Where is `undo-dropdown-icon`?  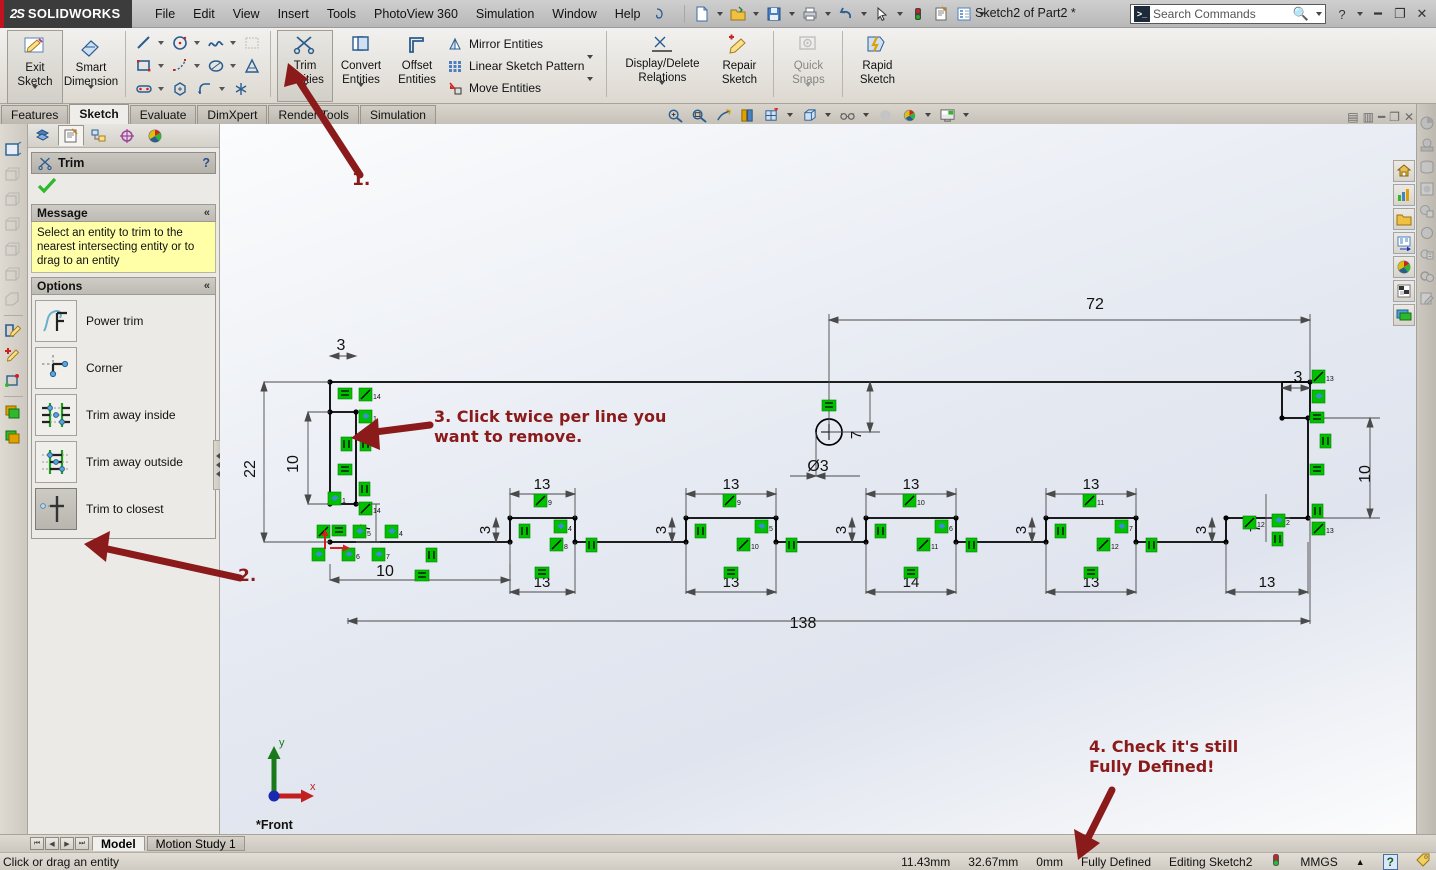
undo-dropdown-icon is located at coordinates (864, 13).